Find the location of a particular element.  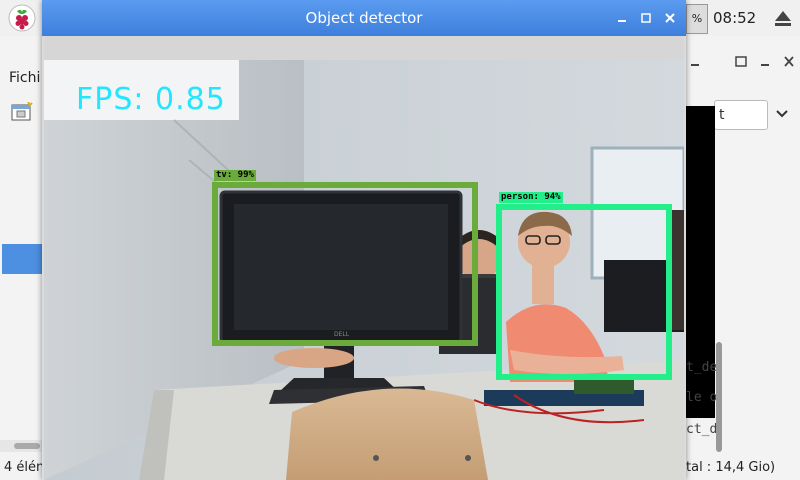

raspberry-pi-menu-icon is located at coordinates (22, 18).